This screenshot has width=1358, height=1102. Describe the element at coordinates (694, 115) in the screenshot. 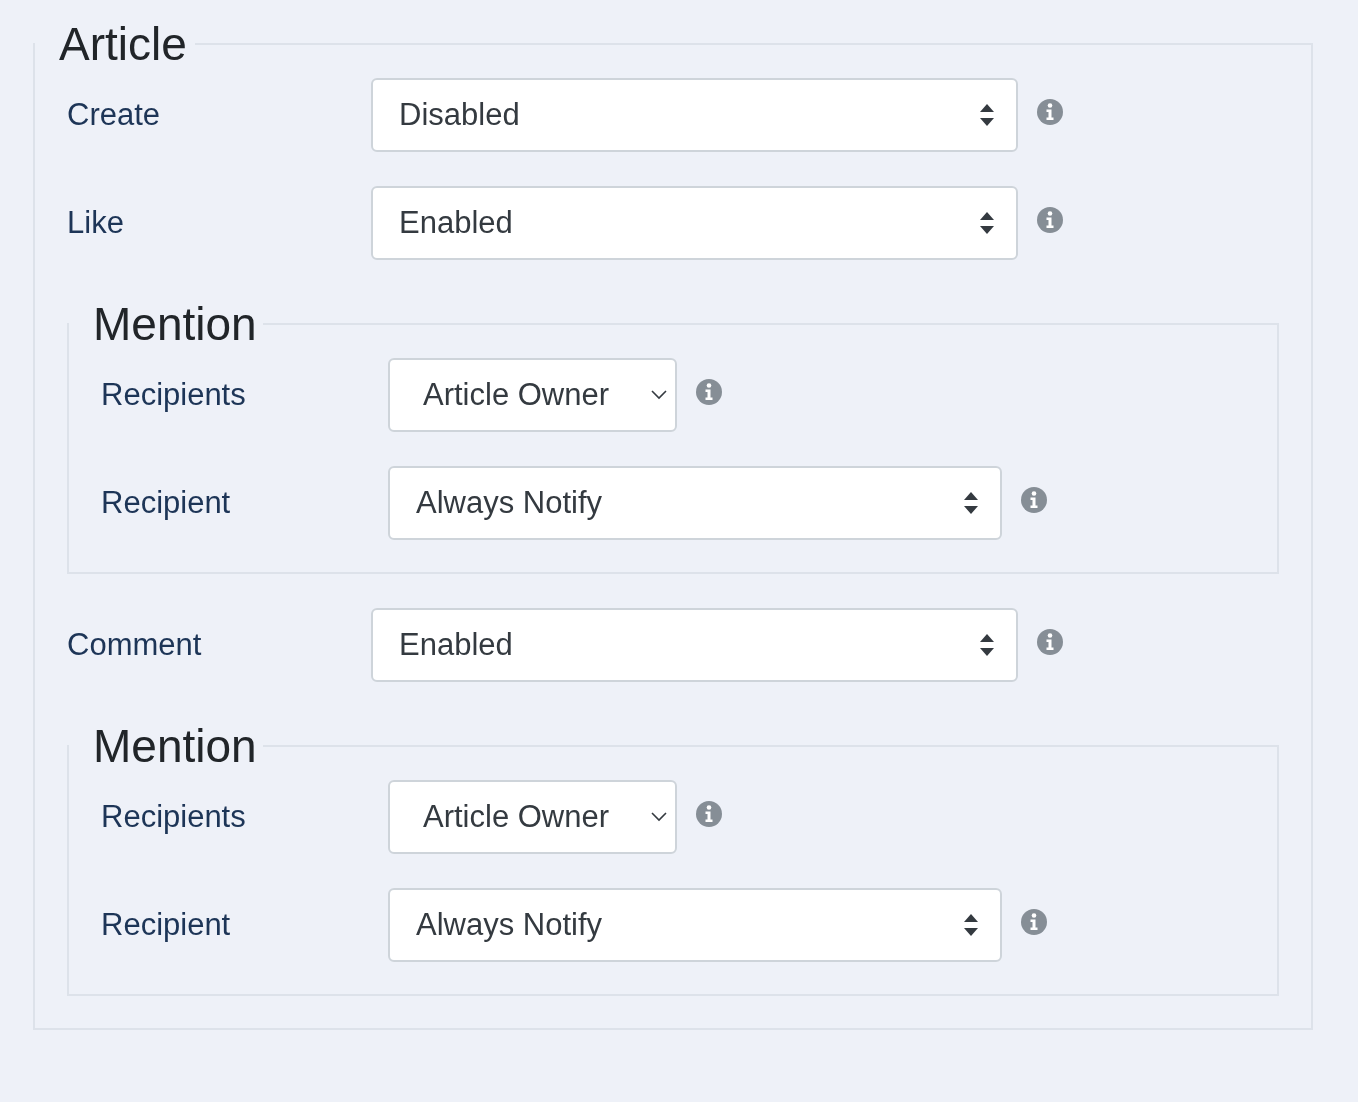

I see `select-field: Disabled` at that location.